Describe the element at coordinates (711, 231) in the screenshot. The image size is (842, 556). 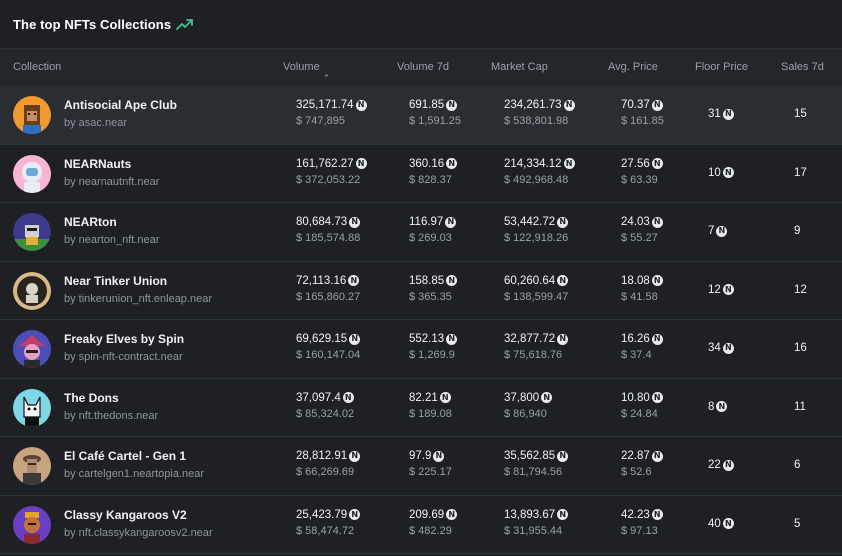
I see `floor-price-value: 7` at that location.